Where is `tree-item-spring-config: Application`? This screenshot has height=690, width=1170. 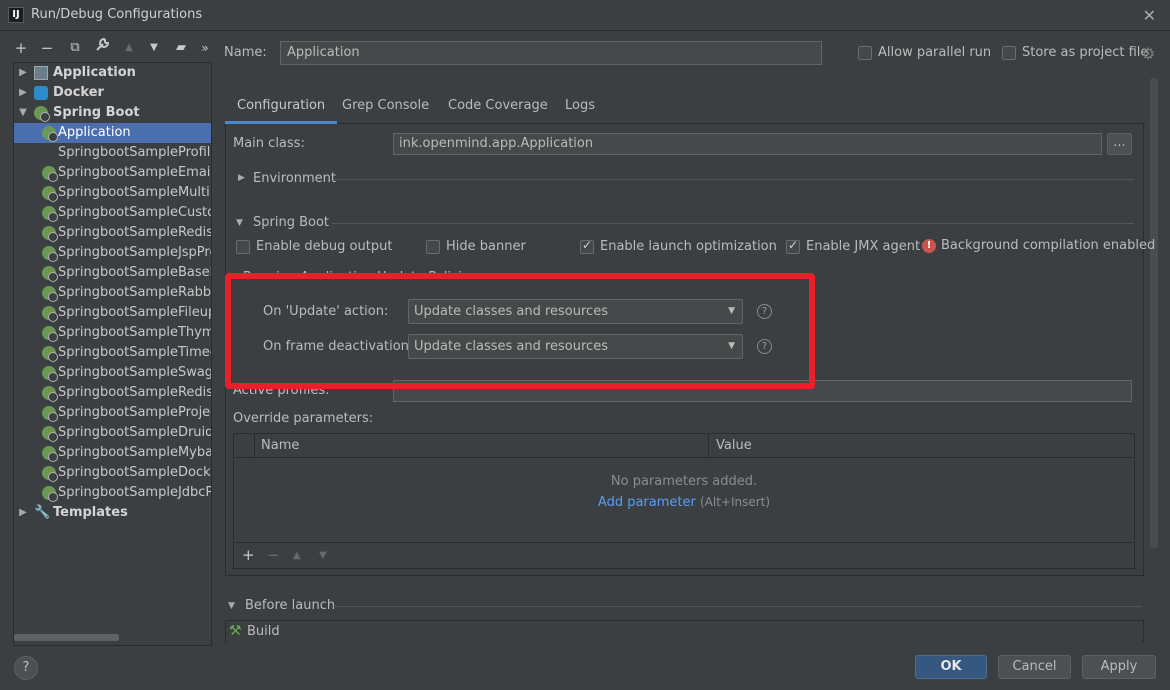 tree-item-spring-config: Application is located at coordinates (112, 133).